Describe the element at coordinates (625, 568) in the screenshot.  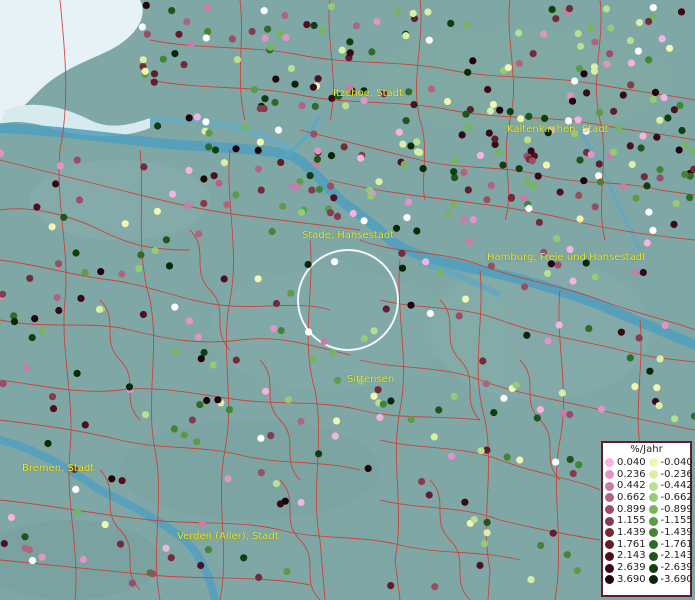
I see `legend-entry-positive: 2.639` at that location.